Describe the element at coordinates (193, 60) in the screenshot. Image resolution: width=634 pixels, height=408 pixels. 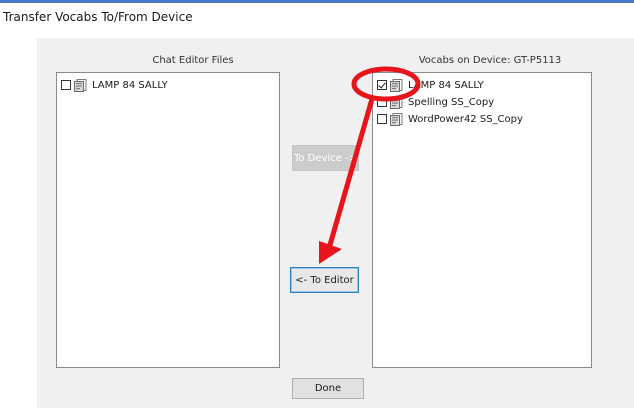
I see `chat-editor-files-label: Chat Editor Files` at that location.